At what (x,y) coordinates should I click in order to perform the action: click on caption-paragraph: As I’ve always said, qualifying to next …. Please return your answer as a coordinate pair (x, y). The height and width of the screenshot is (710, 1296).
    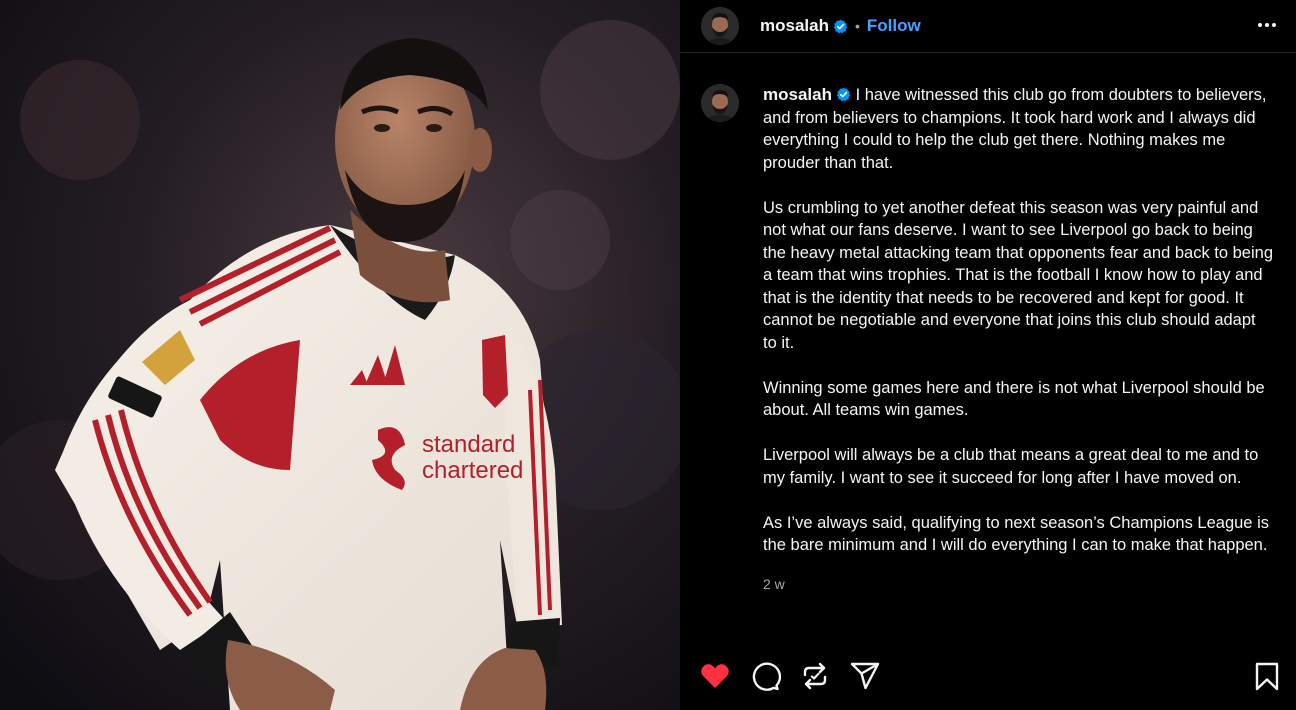
    Looking at the image, I should click on (1016, 534).